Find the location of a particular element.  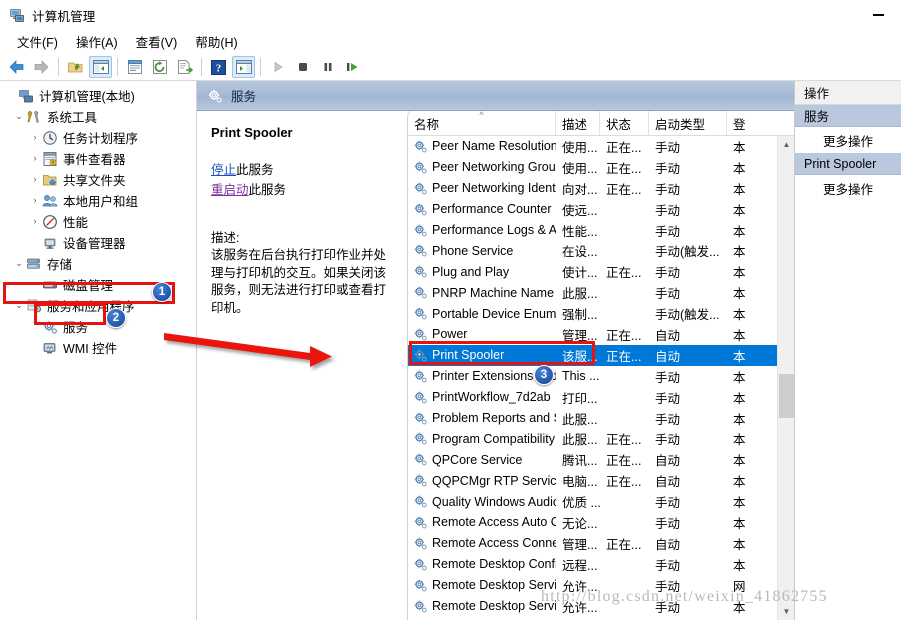

tree-services-and-applications: ⌄ 服务和应用程序 is located at coordinates (98, 305).